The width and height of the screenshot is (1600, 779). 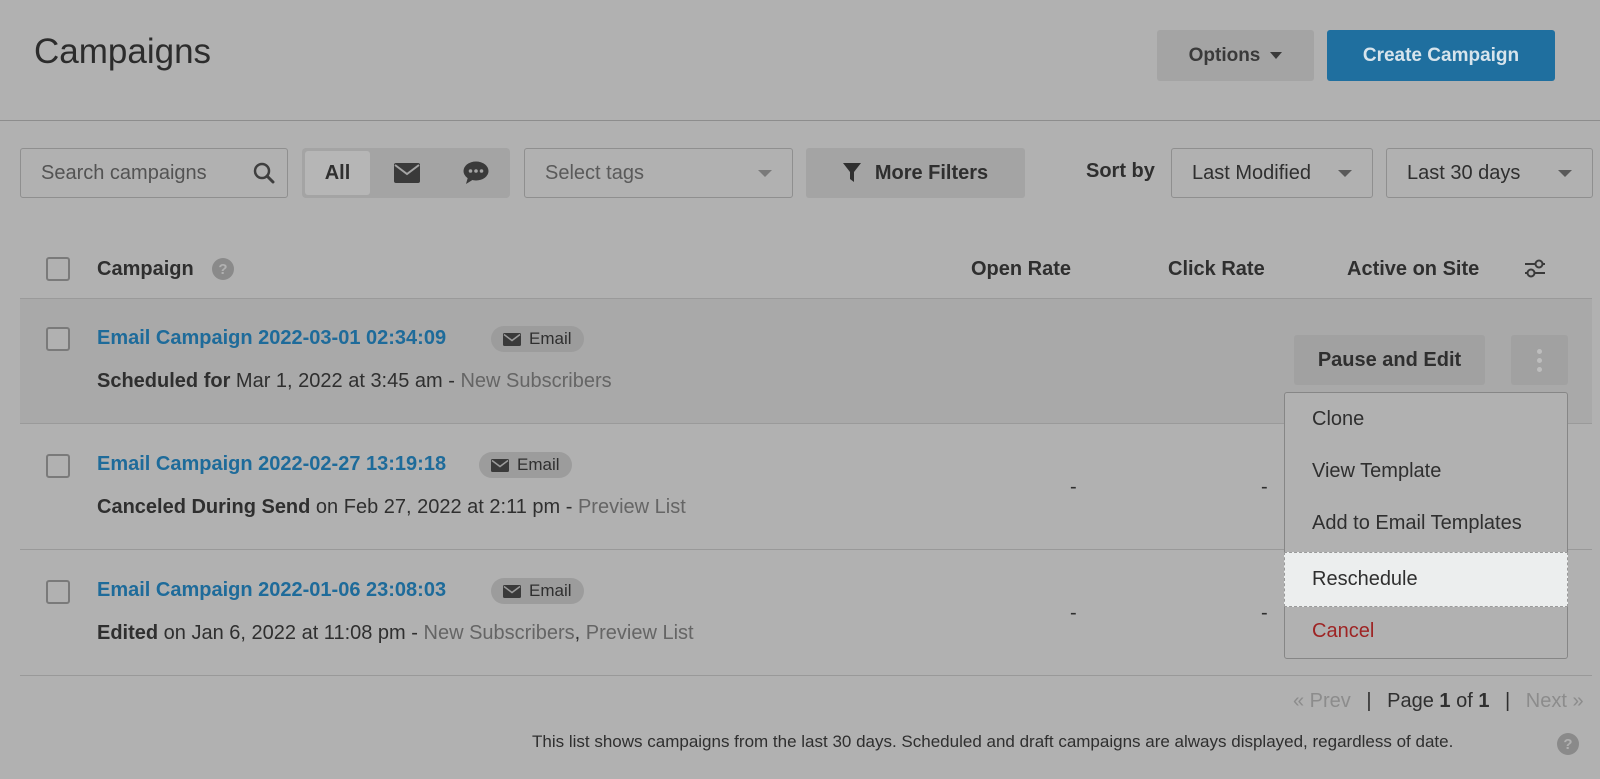 I want to click on status-detail: on Jan 6, 2022 at 11:08 pm -, so click(x=291, y=633).